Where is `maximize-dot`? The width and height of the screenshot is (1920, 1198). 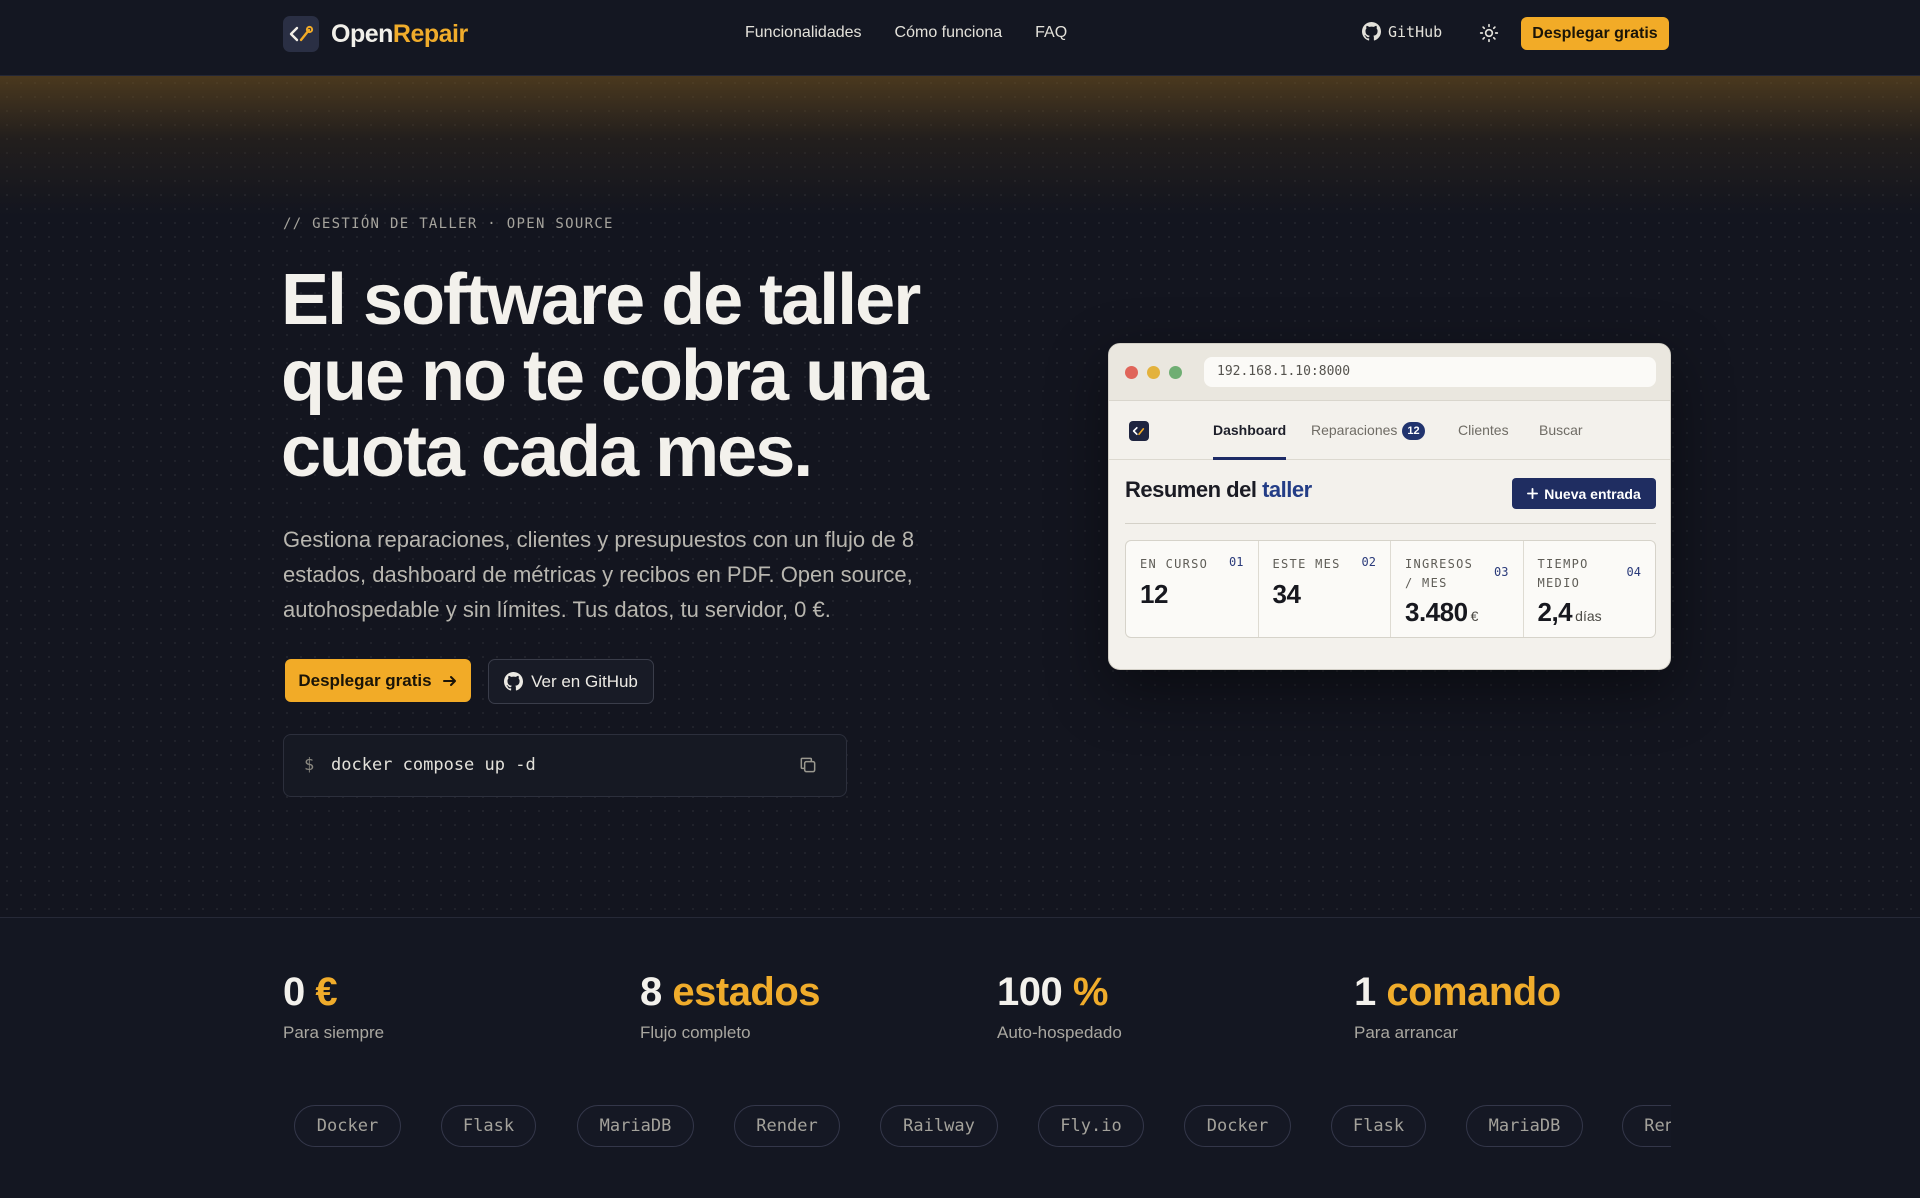
maximize-dot is located at coordinates (1175, 372).